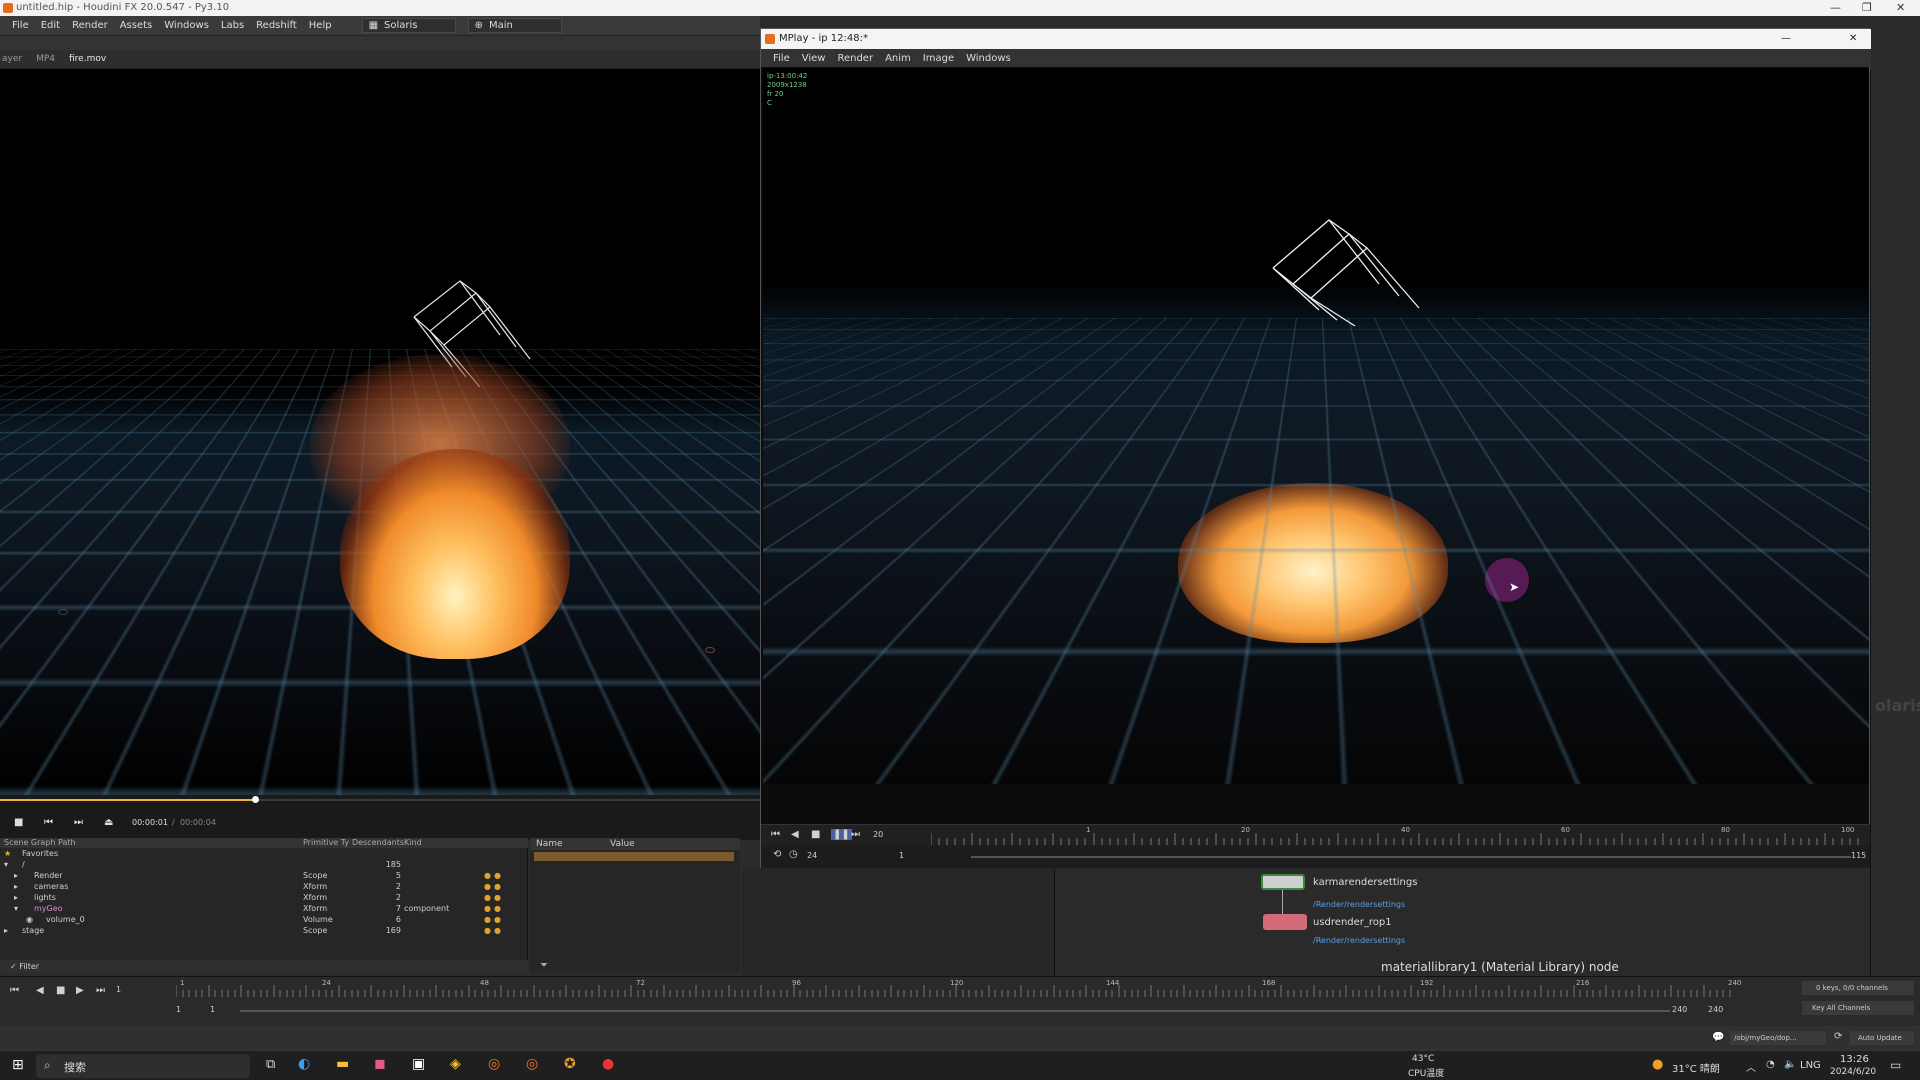  I want to click on mp-fps-field: 24, so click(812, 855).